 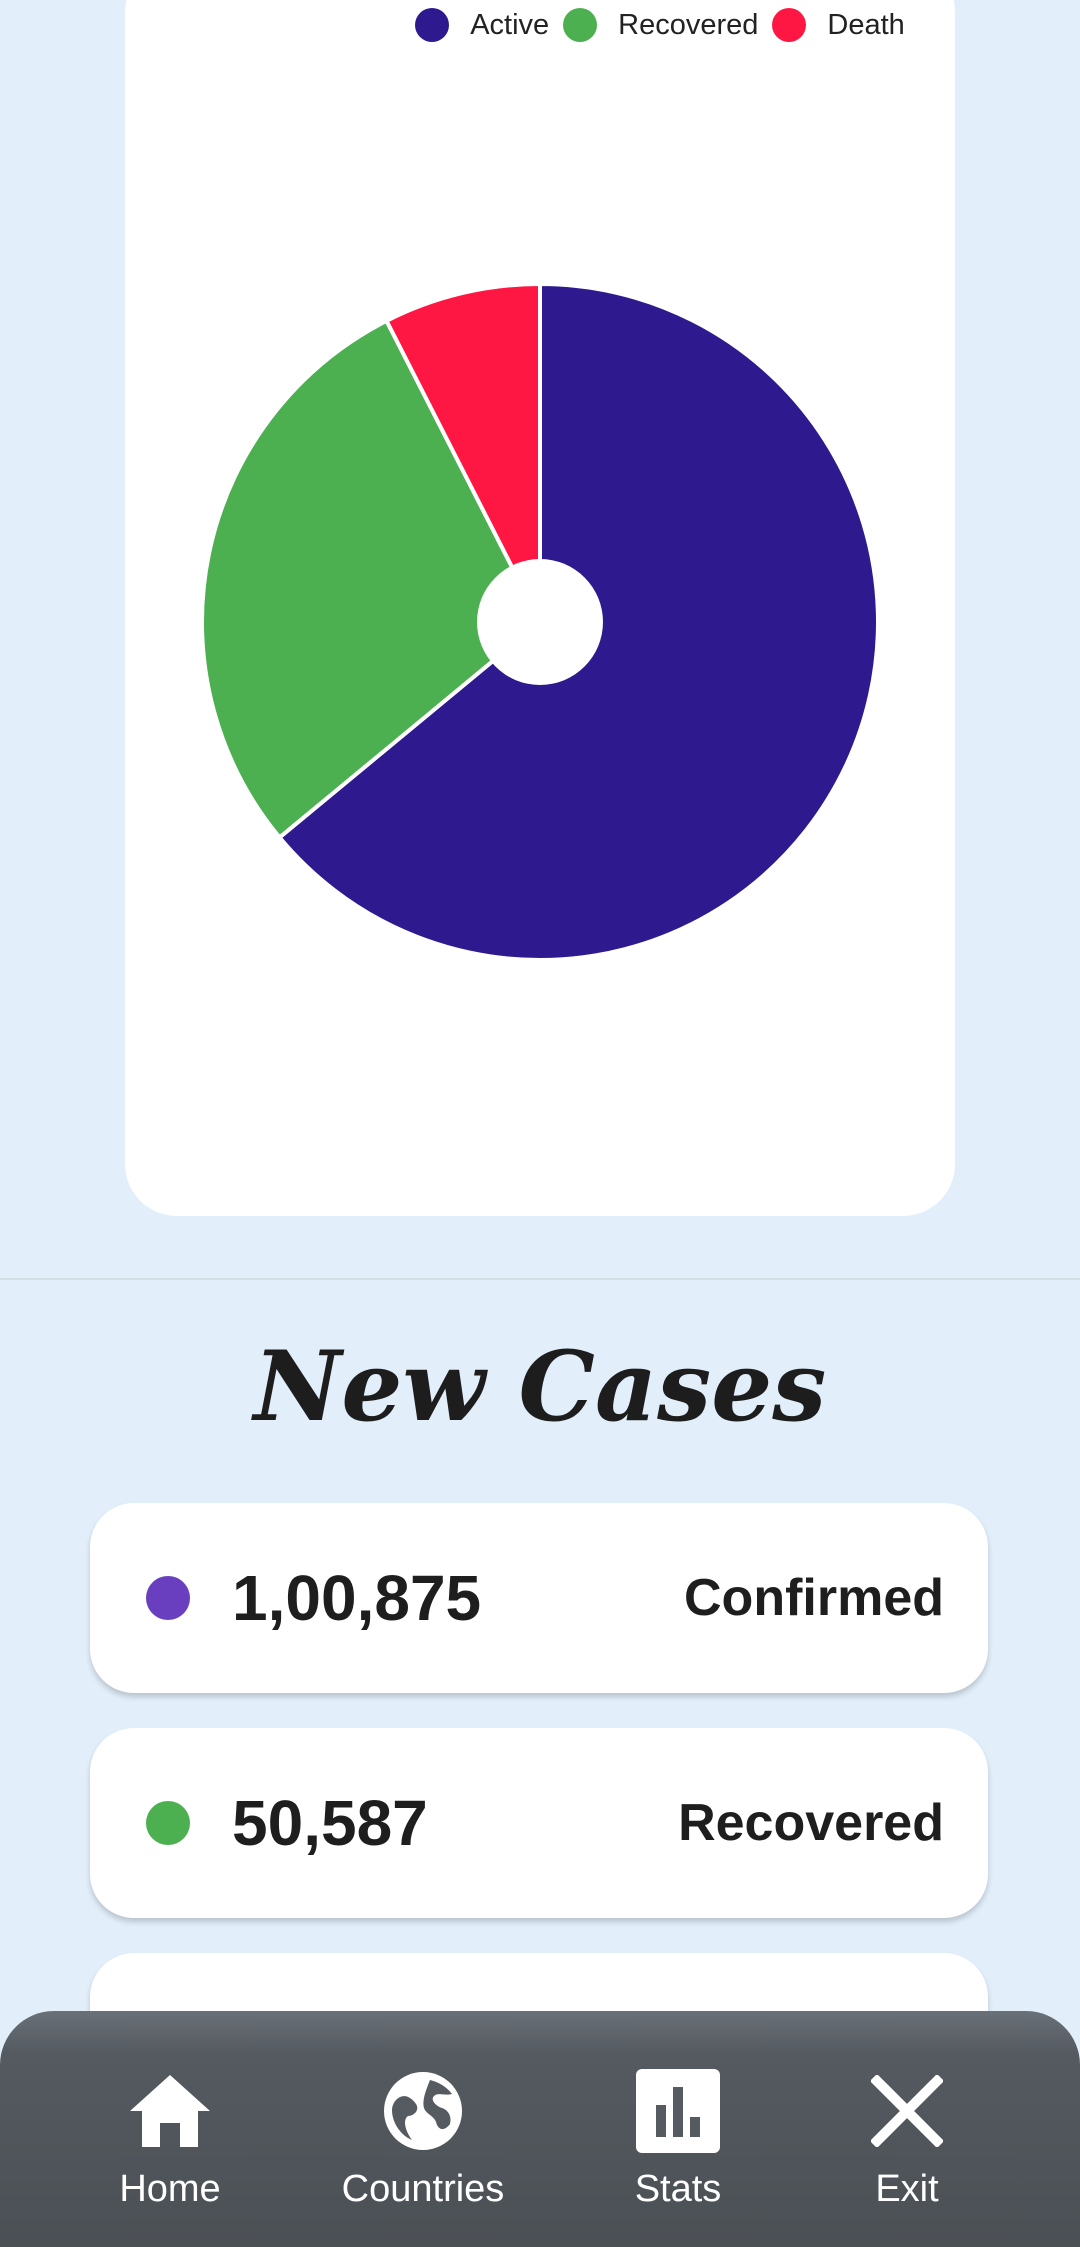 I want to click on nav-label: Exit, so click(x=907, y=2189).